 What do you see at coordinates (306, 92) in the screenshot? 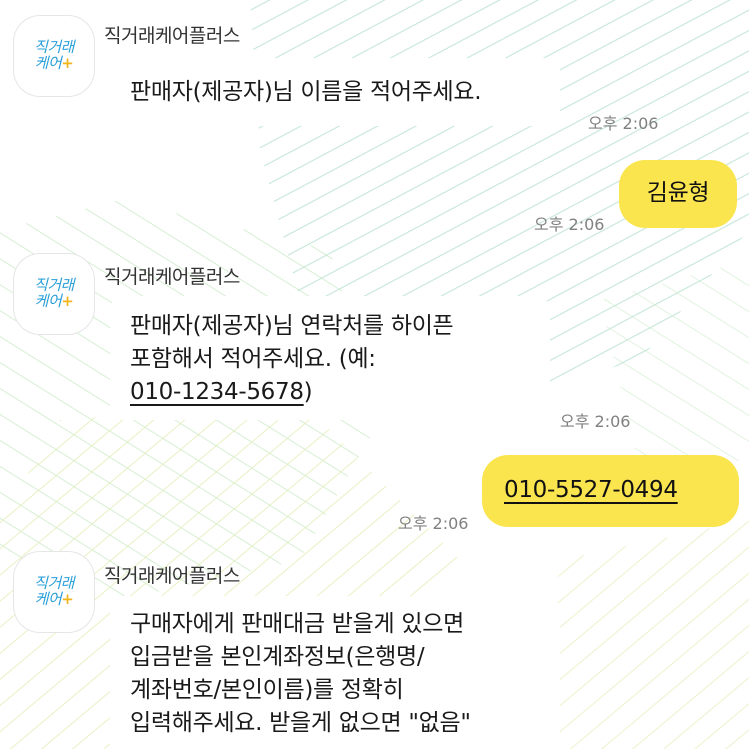
I see `message-text: 판매자(제공자)님 이름을 적어주세요.` at bounding box center [306, 92].